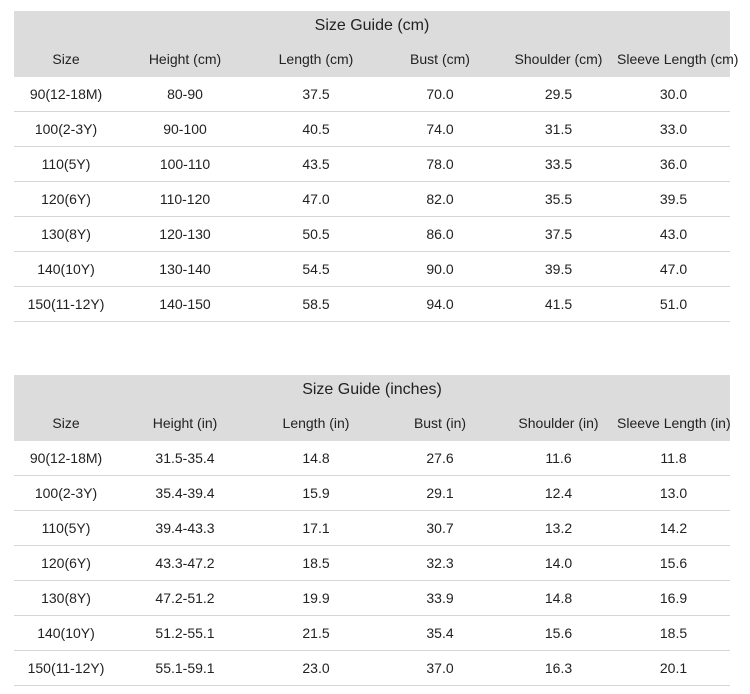 This screenshot has width=750, height=694. I want to click on table-cell: 51.0, so click(673, 304).